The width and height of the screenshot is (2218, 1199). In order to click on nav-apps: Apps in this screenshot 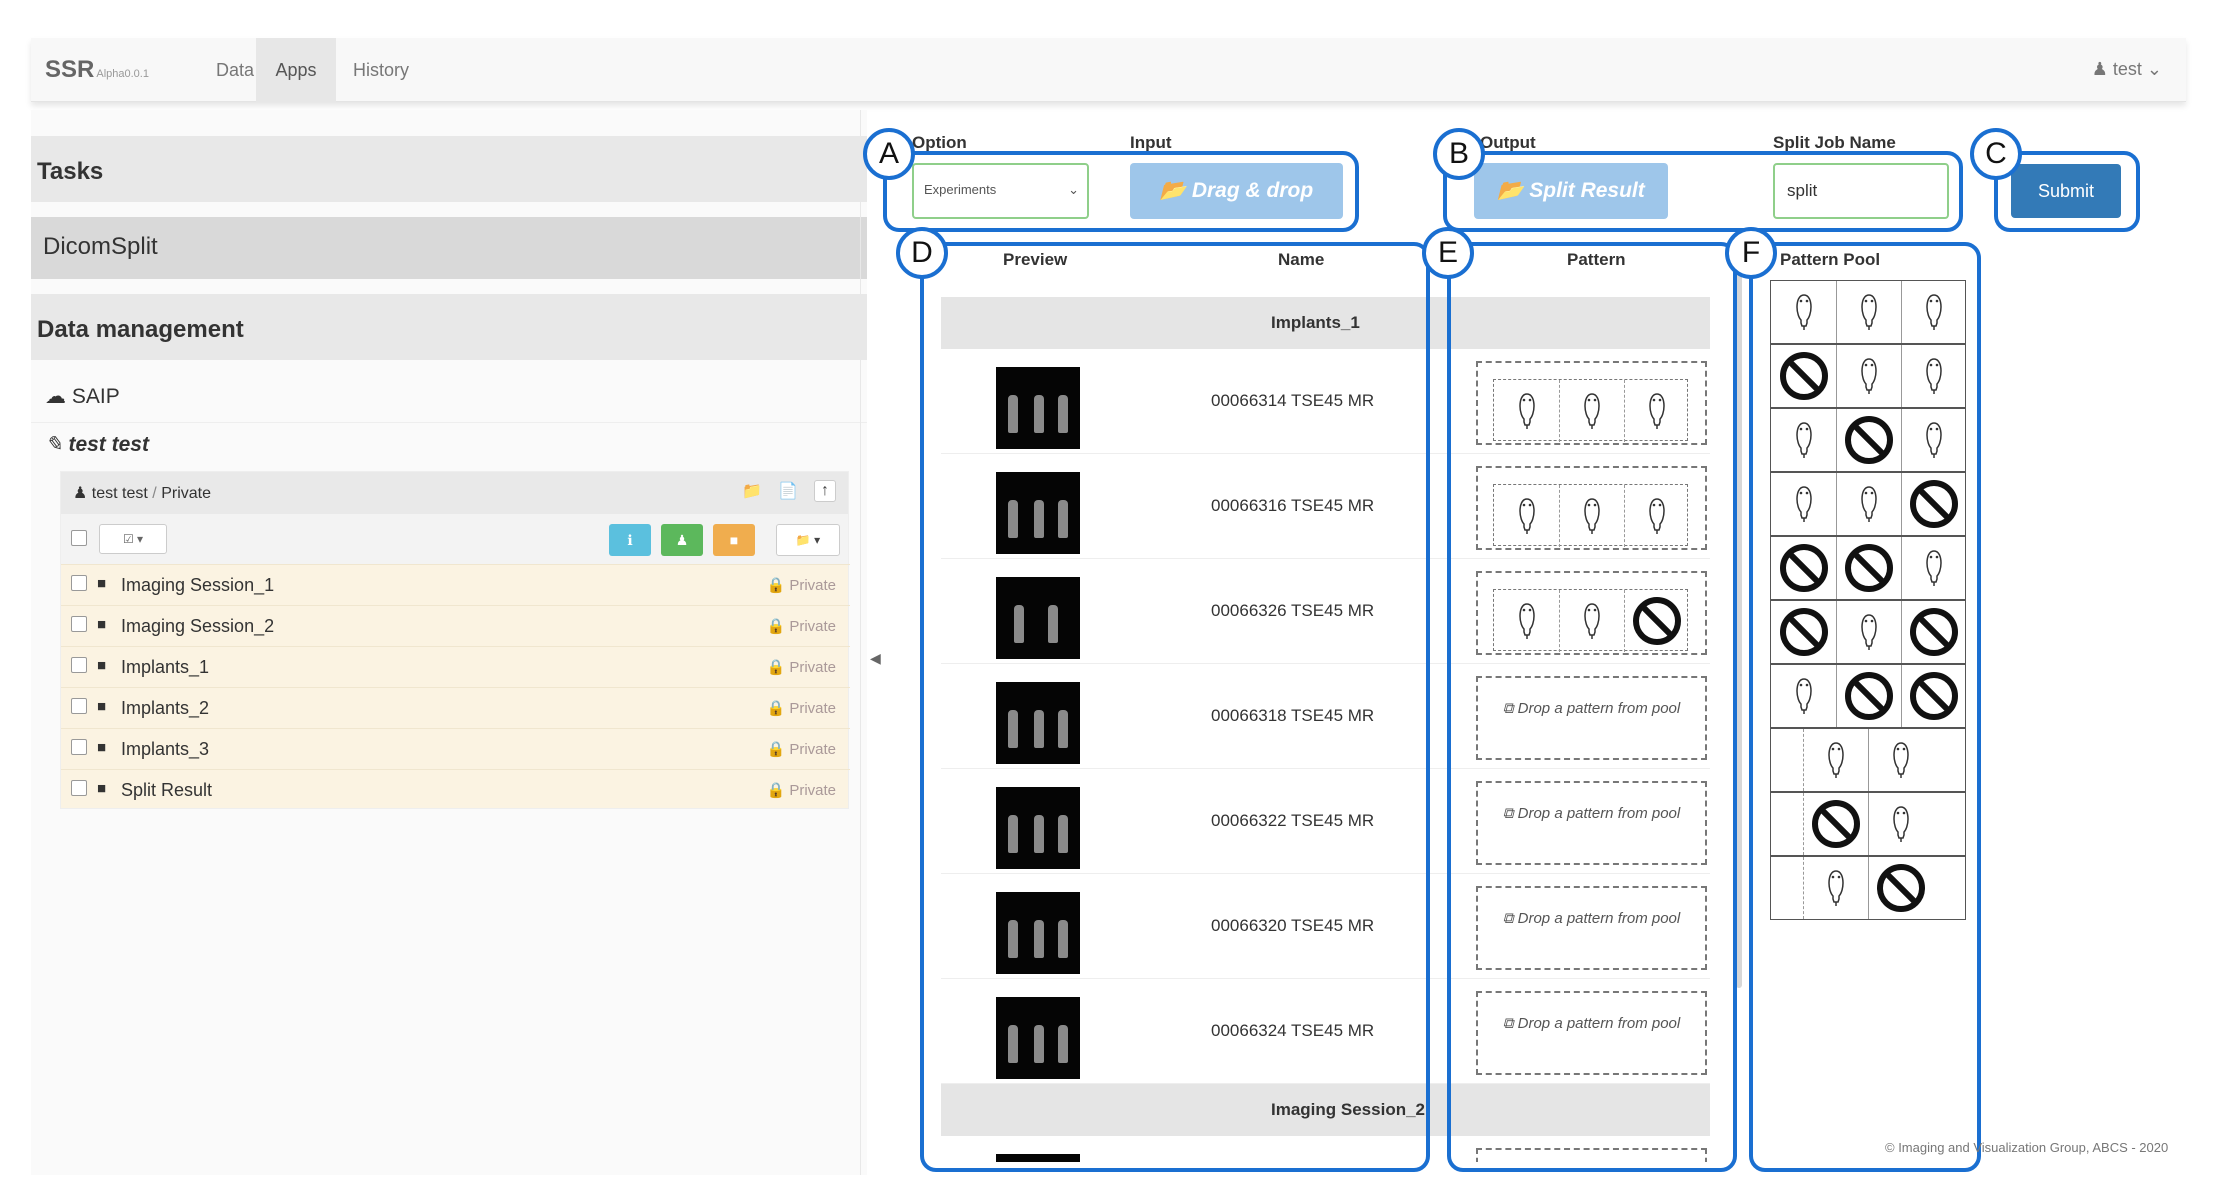, I will do `click(296, 70)`.